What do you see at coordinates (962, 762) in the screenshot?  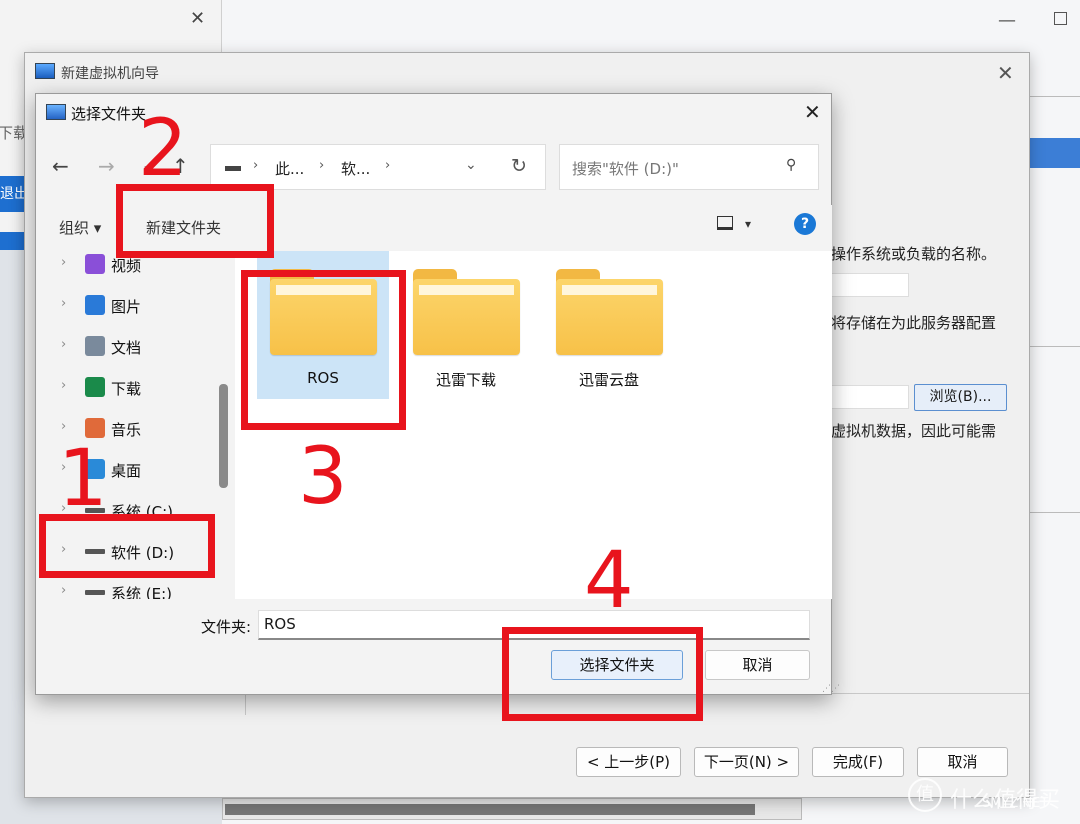 I see `wizard-cancel-button: 取消` at bounding box center [962, 762].